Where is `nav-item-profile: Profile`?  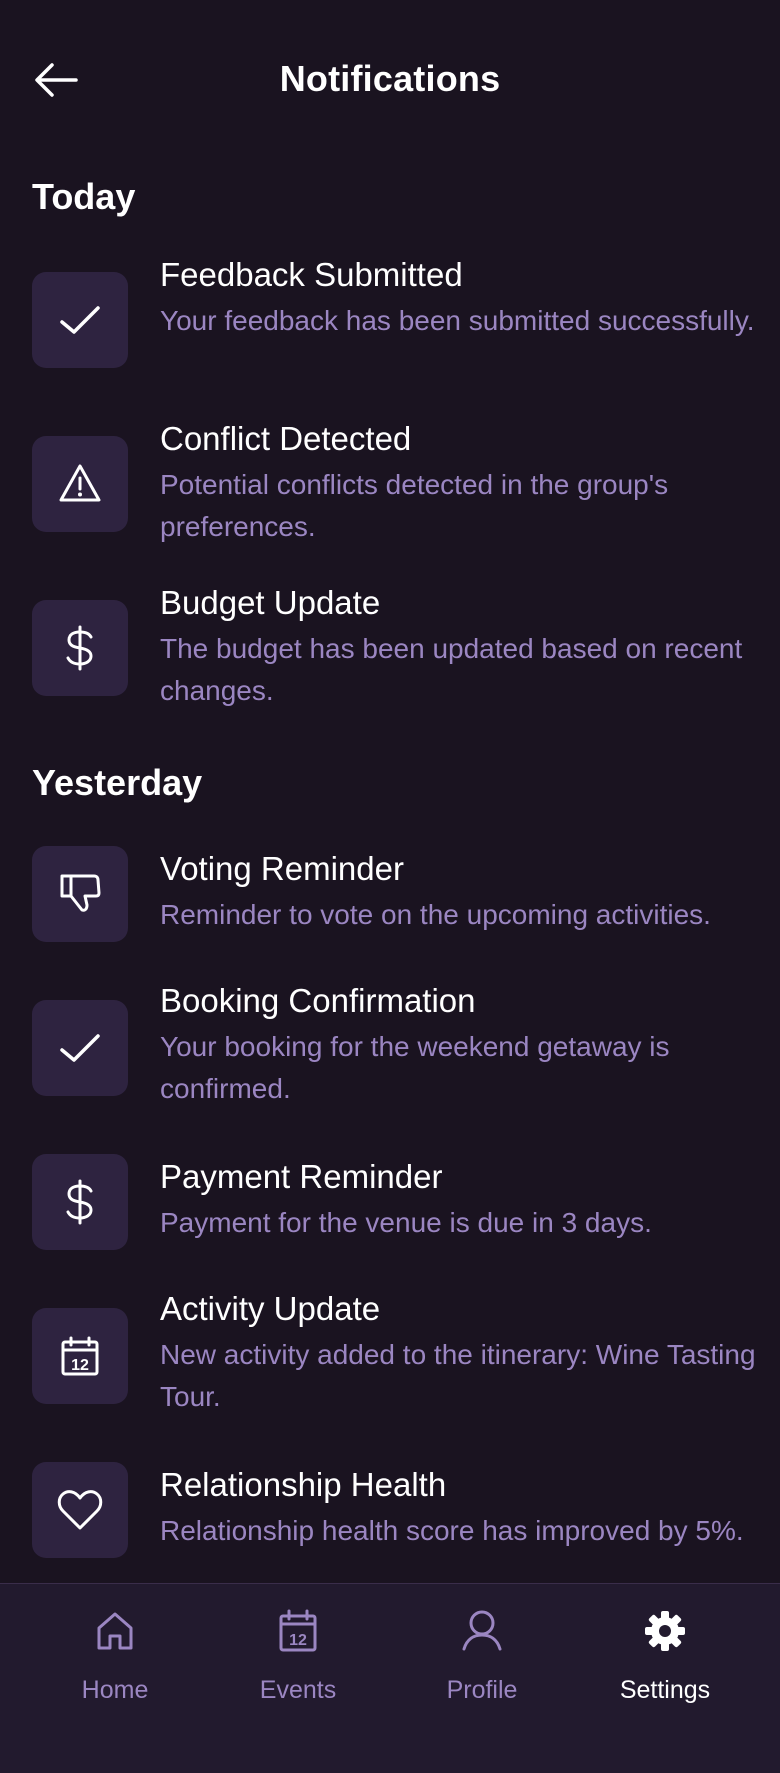
nav-item-profile: Profile is located at coordinates (482, 1659).